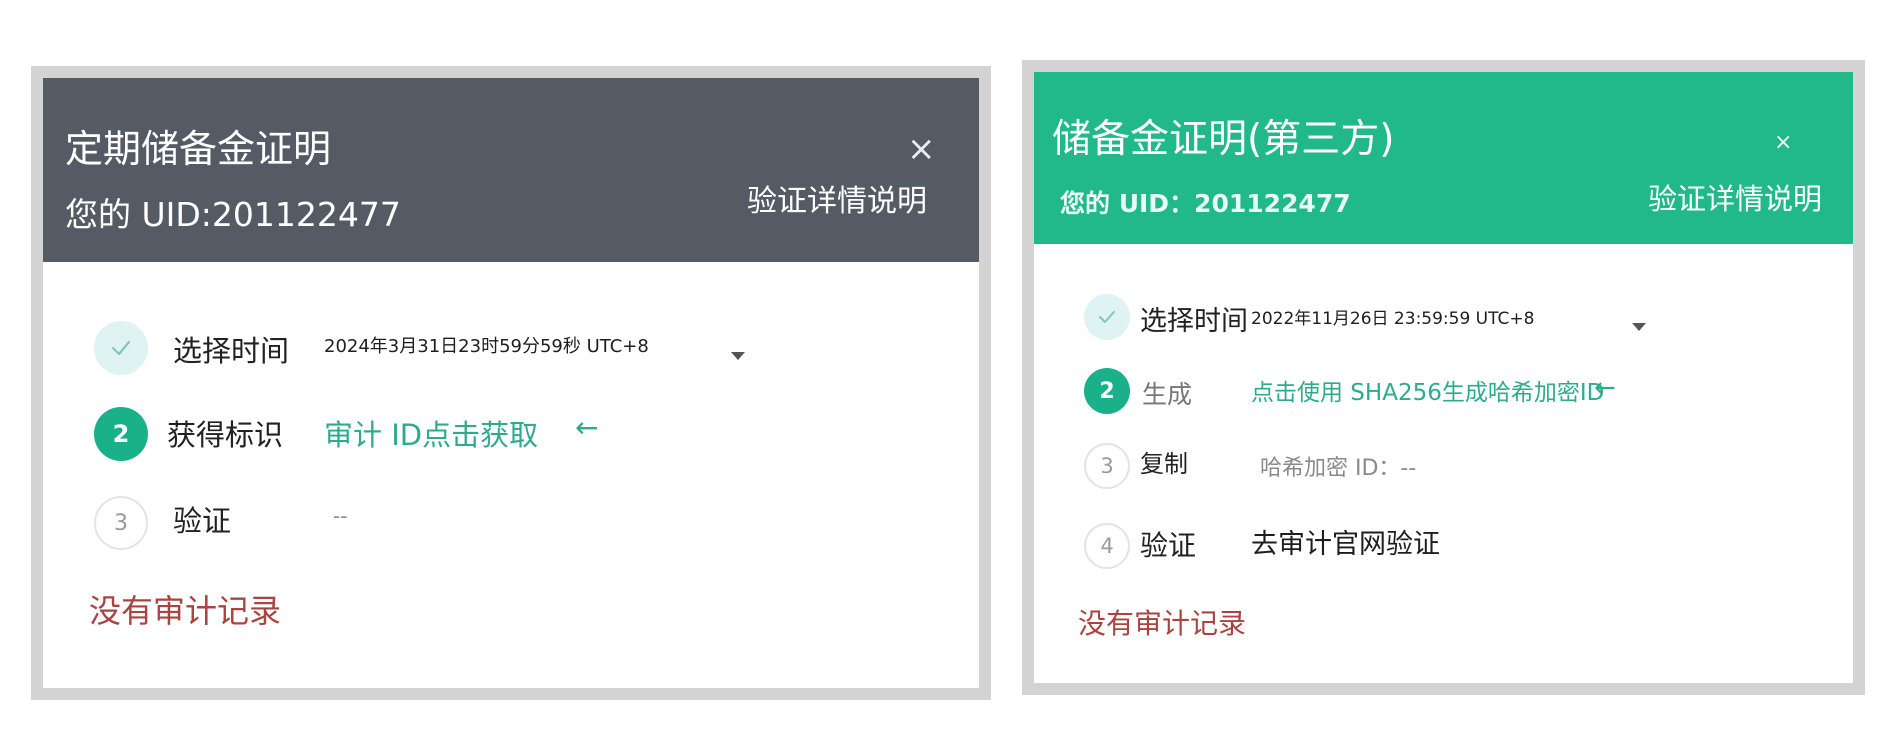 The width and height of the screenshot is (1890, 747). What do you see at coordinates (1443, 158) in the screenshot?
I see `dialog-header: 储备金证明(第三方) 您的 UID：201122477 × 验证详情说明` at bounding box center [1443, 158].